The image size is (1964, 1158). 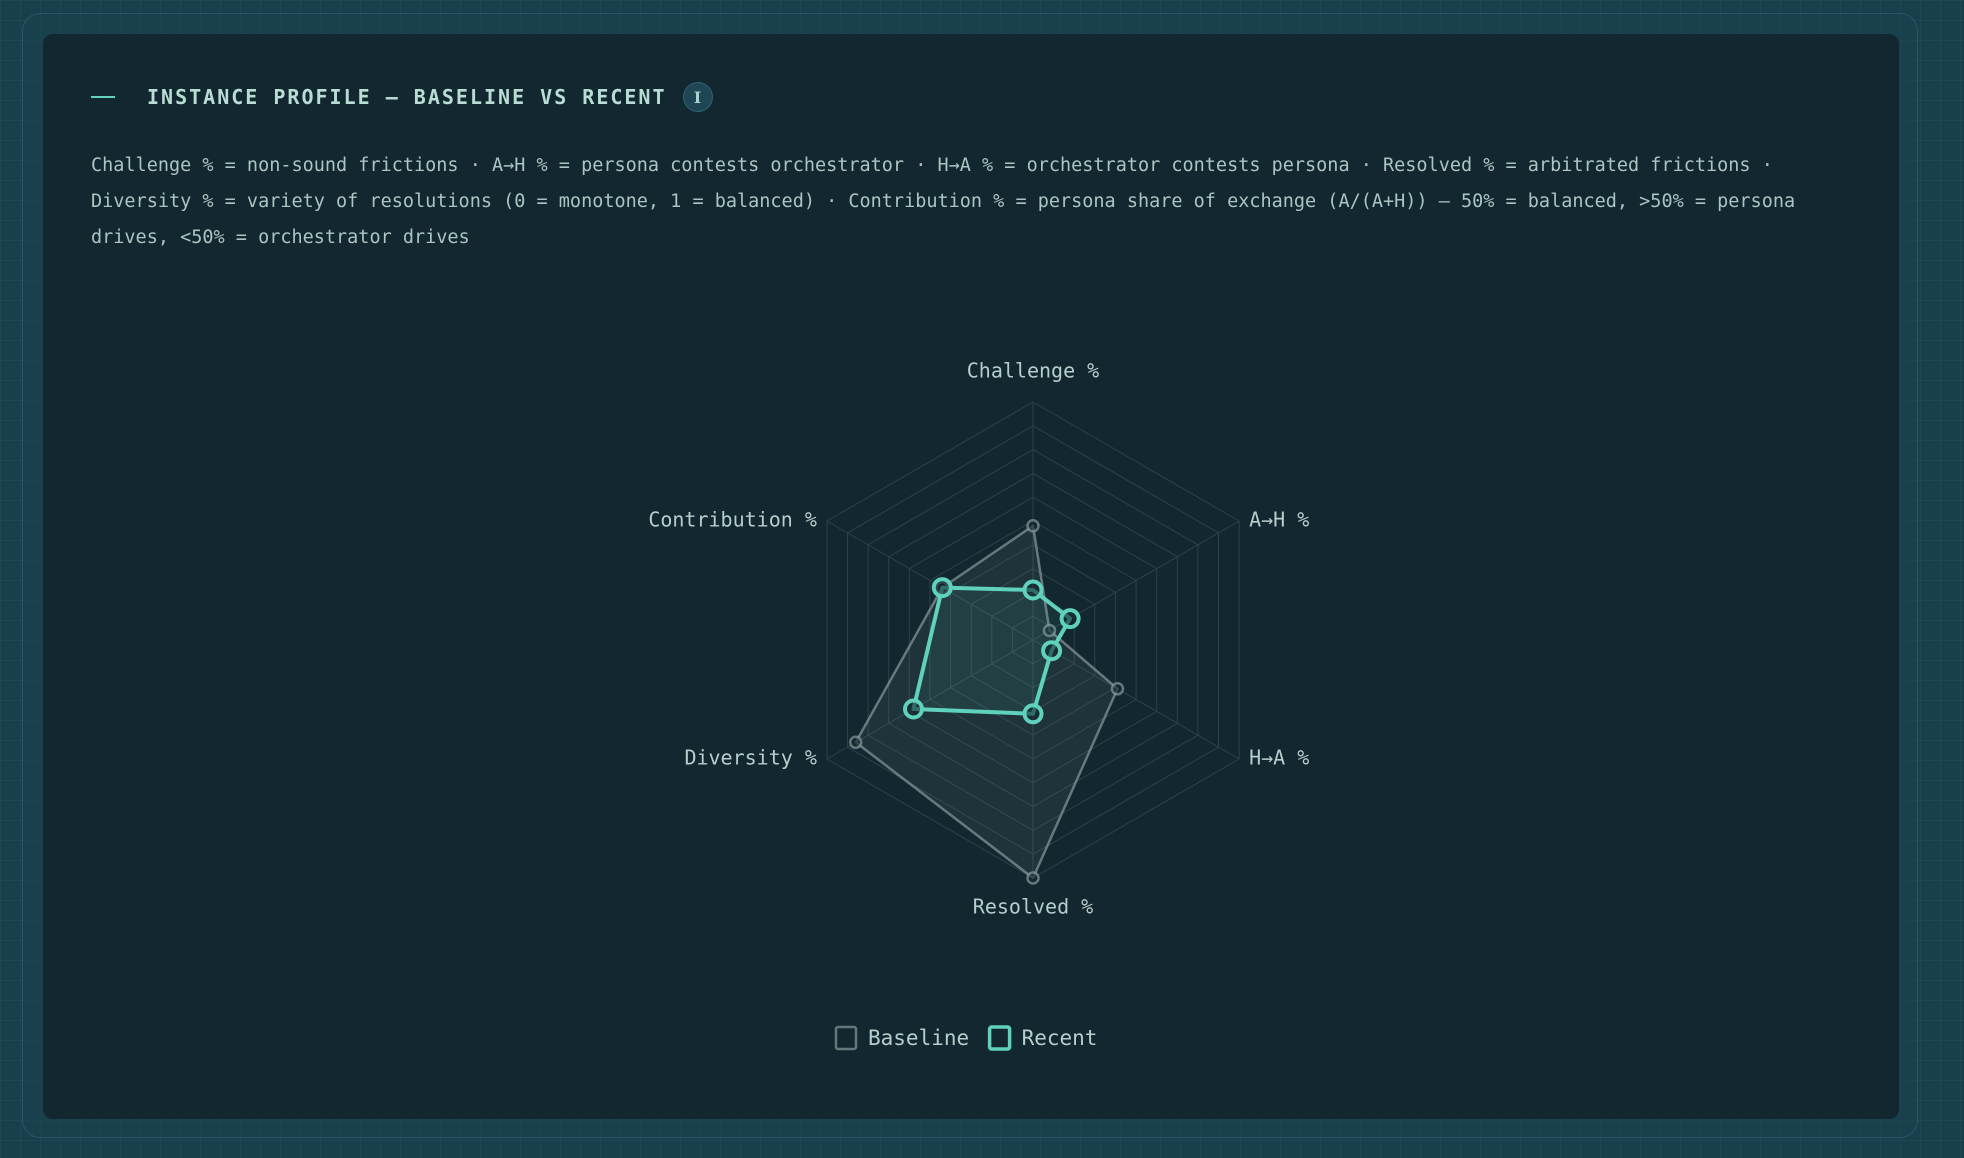 I want to click on legend-item-baseline: Baseline, so click(x=901, y=1038).